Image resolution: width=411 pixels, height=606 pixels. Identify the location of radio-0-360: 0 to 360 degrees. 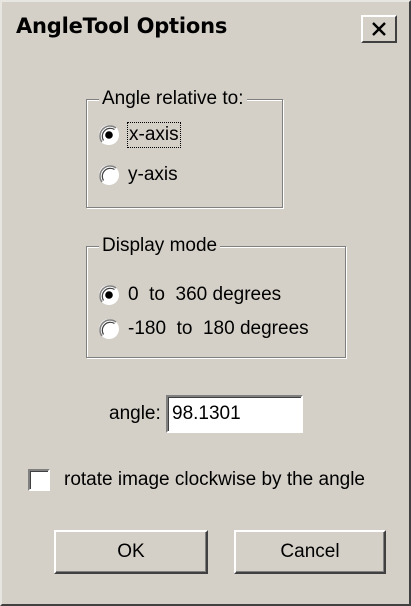
(189, 295).